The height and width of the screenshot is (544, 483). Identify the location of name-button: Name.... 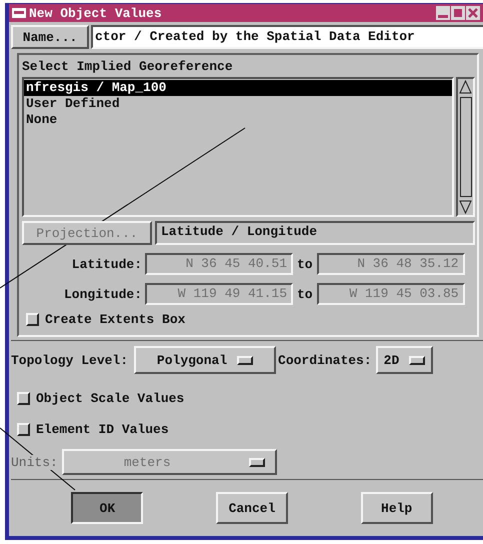
(50, 37).